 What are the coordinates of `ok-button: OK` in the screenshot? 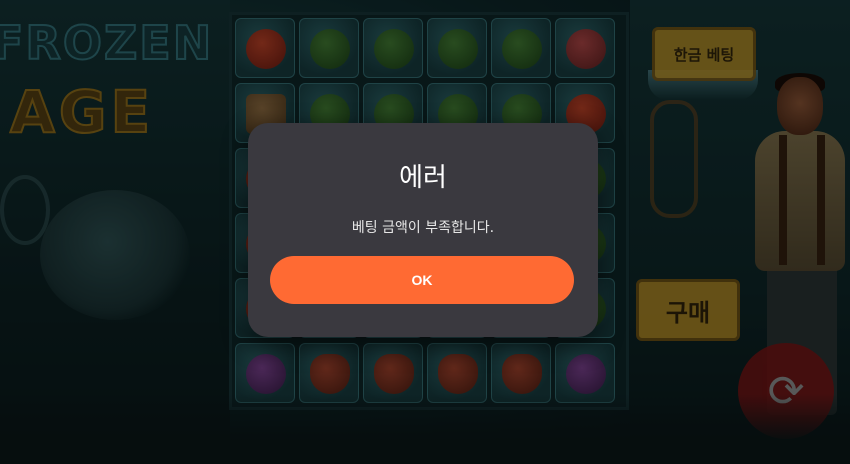 It's located at (422, 280).